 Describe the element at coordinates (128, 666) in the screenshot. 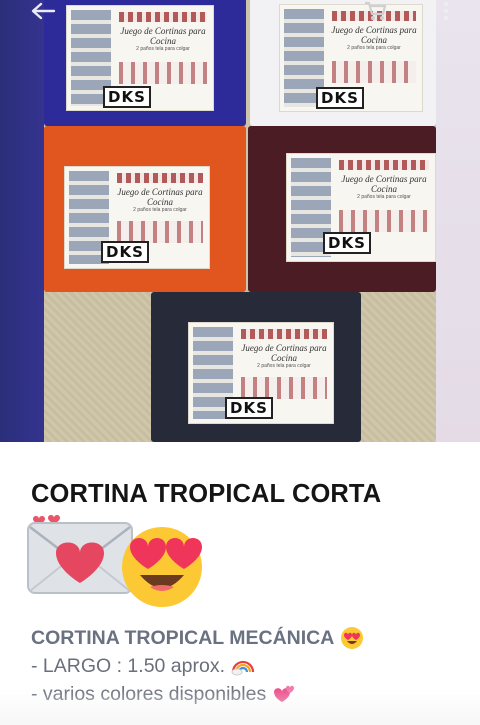

I see `length-line: - LARGO : 1.50 aprox.` at that location.